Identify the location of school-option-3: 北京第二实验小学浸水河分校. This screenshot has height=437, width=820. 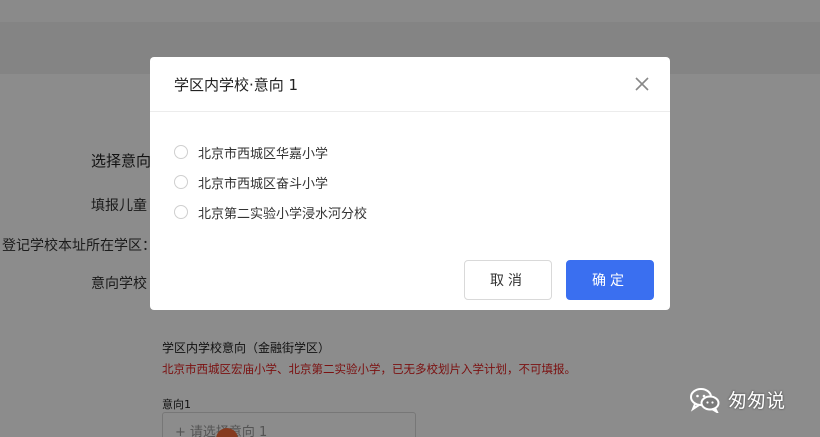
(270, 212).